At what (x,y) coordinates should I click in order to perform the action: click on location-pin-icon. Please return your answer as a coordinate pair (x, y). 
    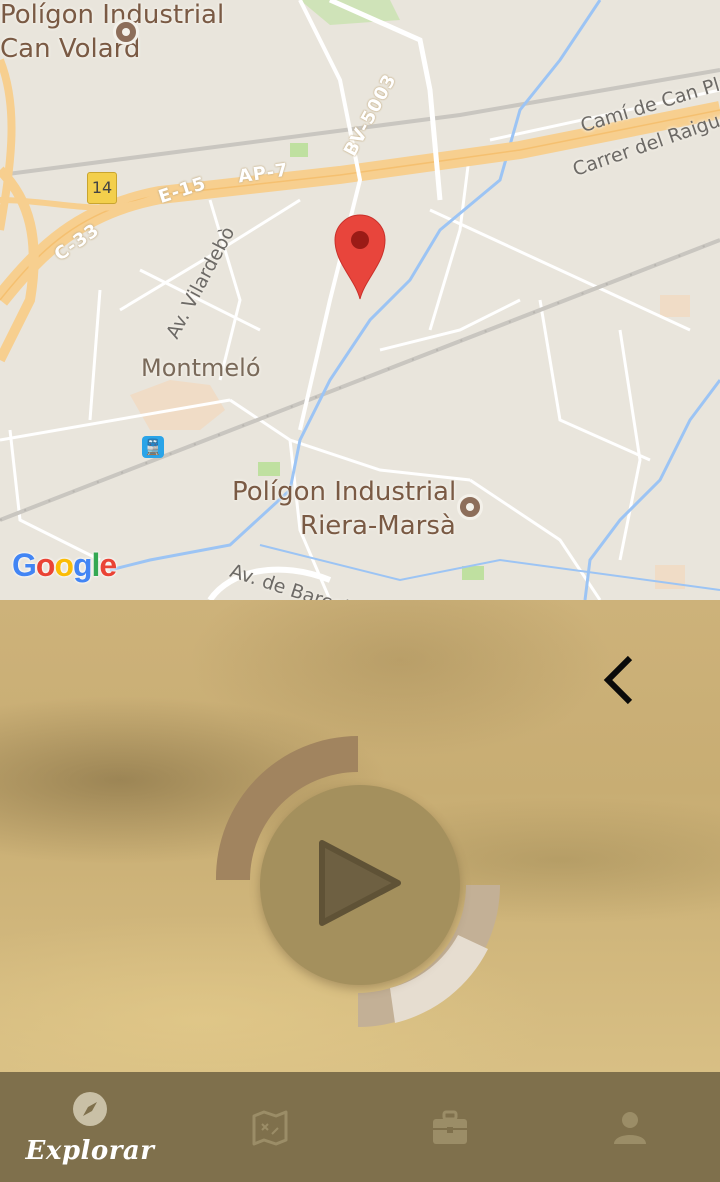
    Looking at the image, I should click on (360, 257).